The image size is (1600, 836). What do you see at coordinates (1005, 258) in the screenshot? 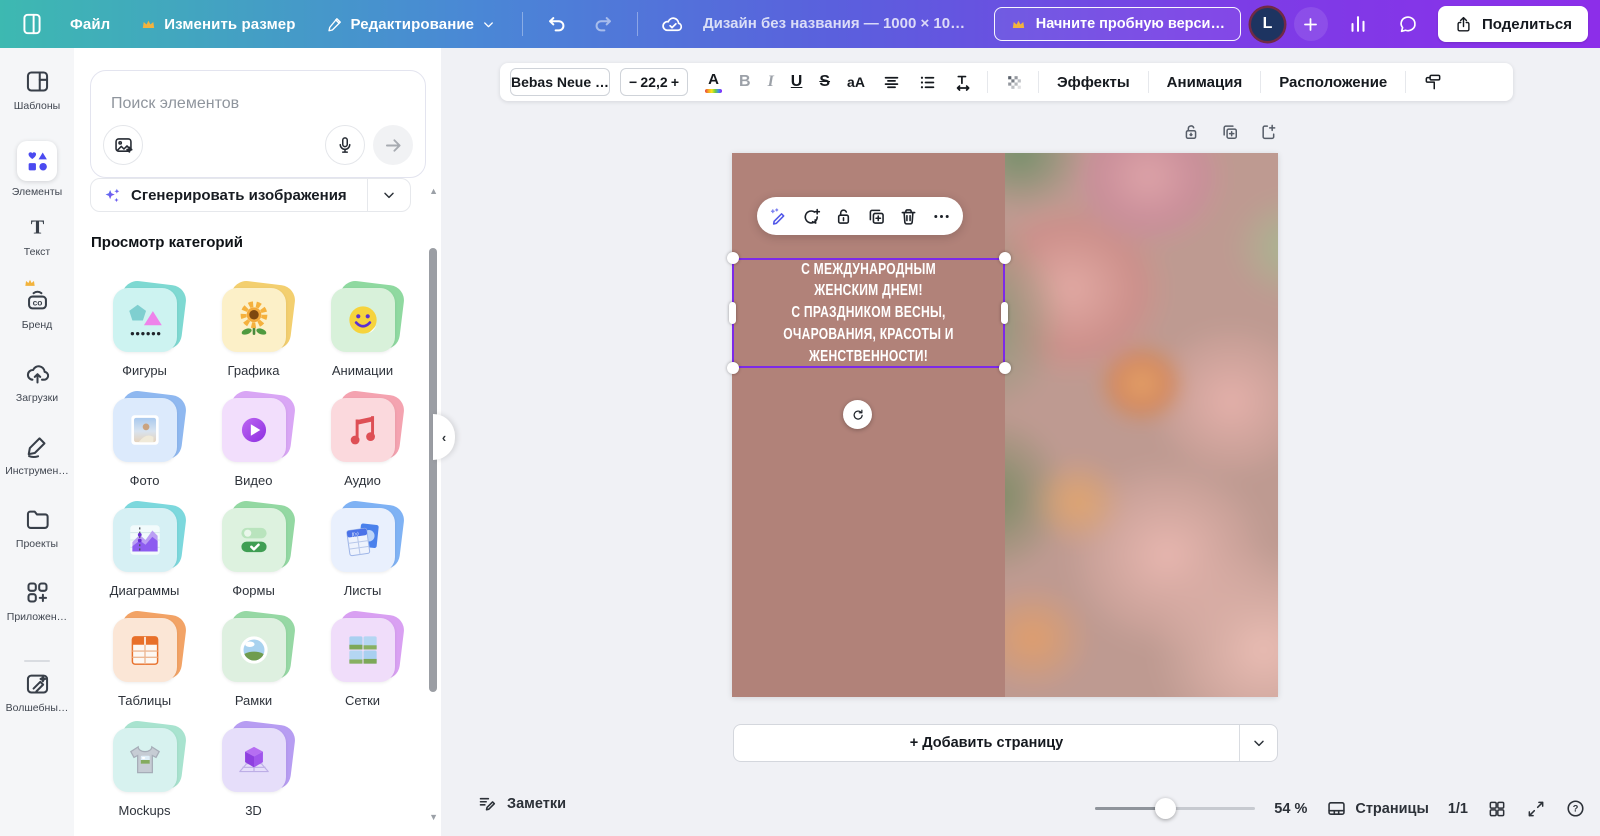
I see `selection-handle-ne` at bounding box center [1005, 258].